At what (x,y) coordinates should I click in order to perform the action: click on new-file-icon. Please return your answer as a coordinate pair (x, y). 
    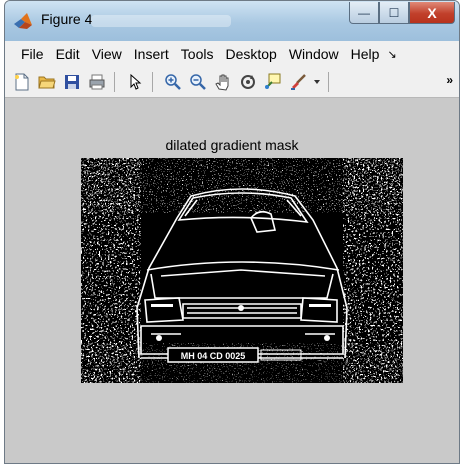
    Looking at the image, I should click on (22, 82).